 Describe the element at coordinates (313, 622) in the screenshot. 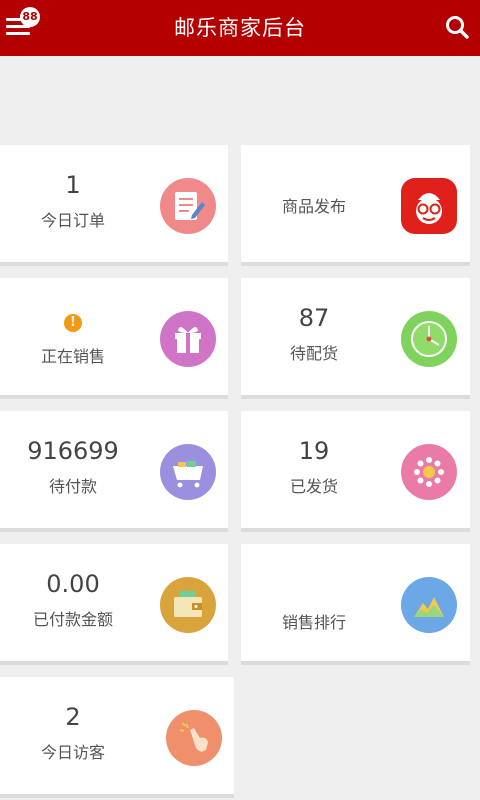

I see `sales-ranking-label: 销售排行` at that location.